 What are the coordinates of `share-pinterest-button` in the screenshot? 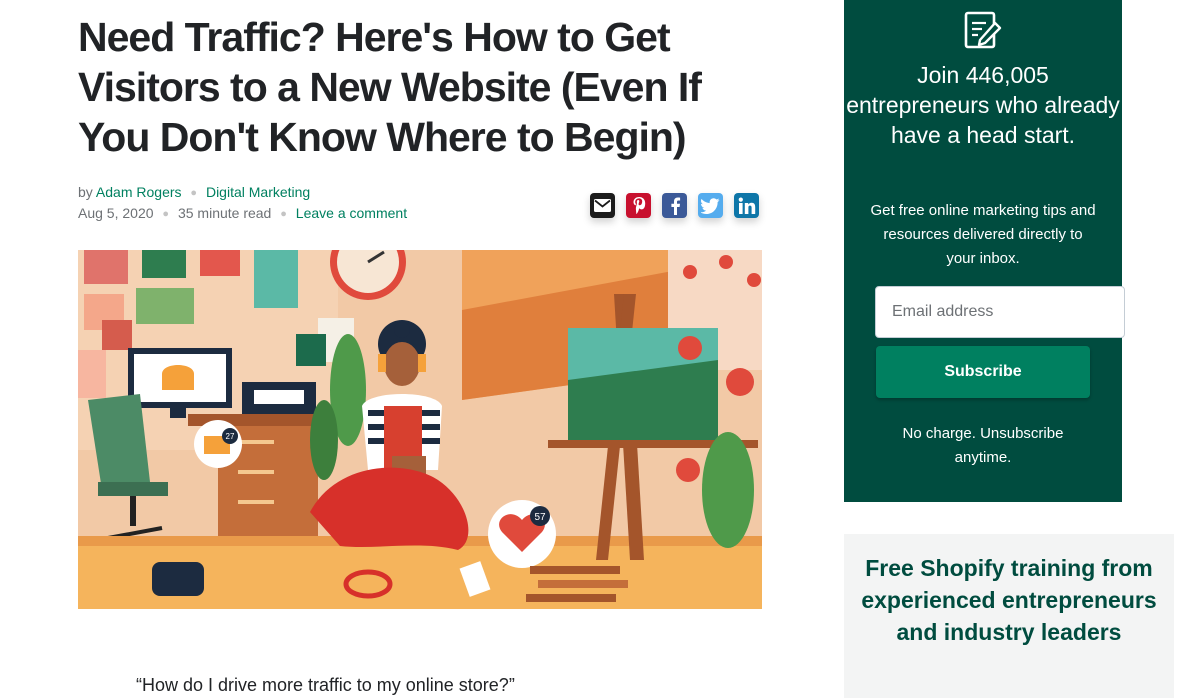 It's located at (638, 205).